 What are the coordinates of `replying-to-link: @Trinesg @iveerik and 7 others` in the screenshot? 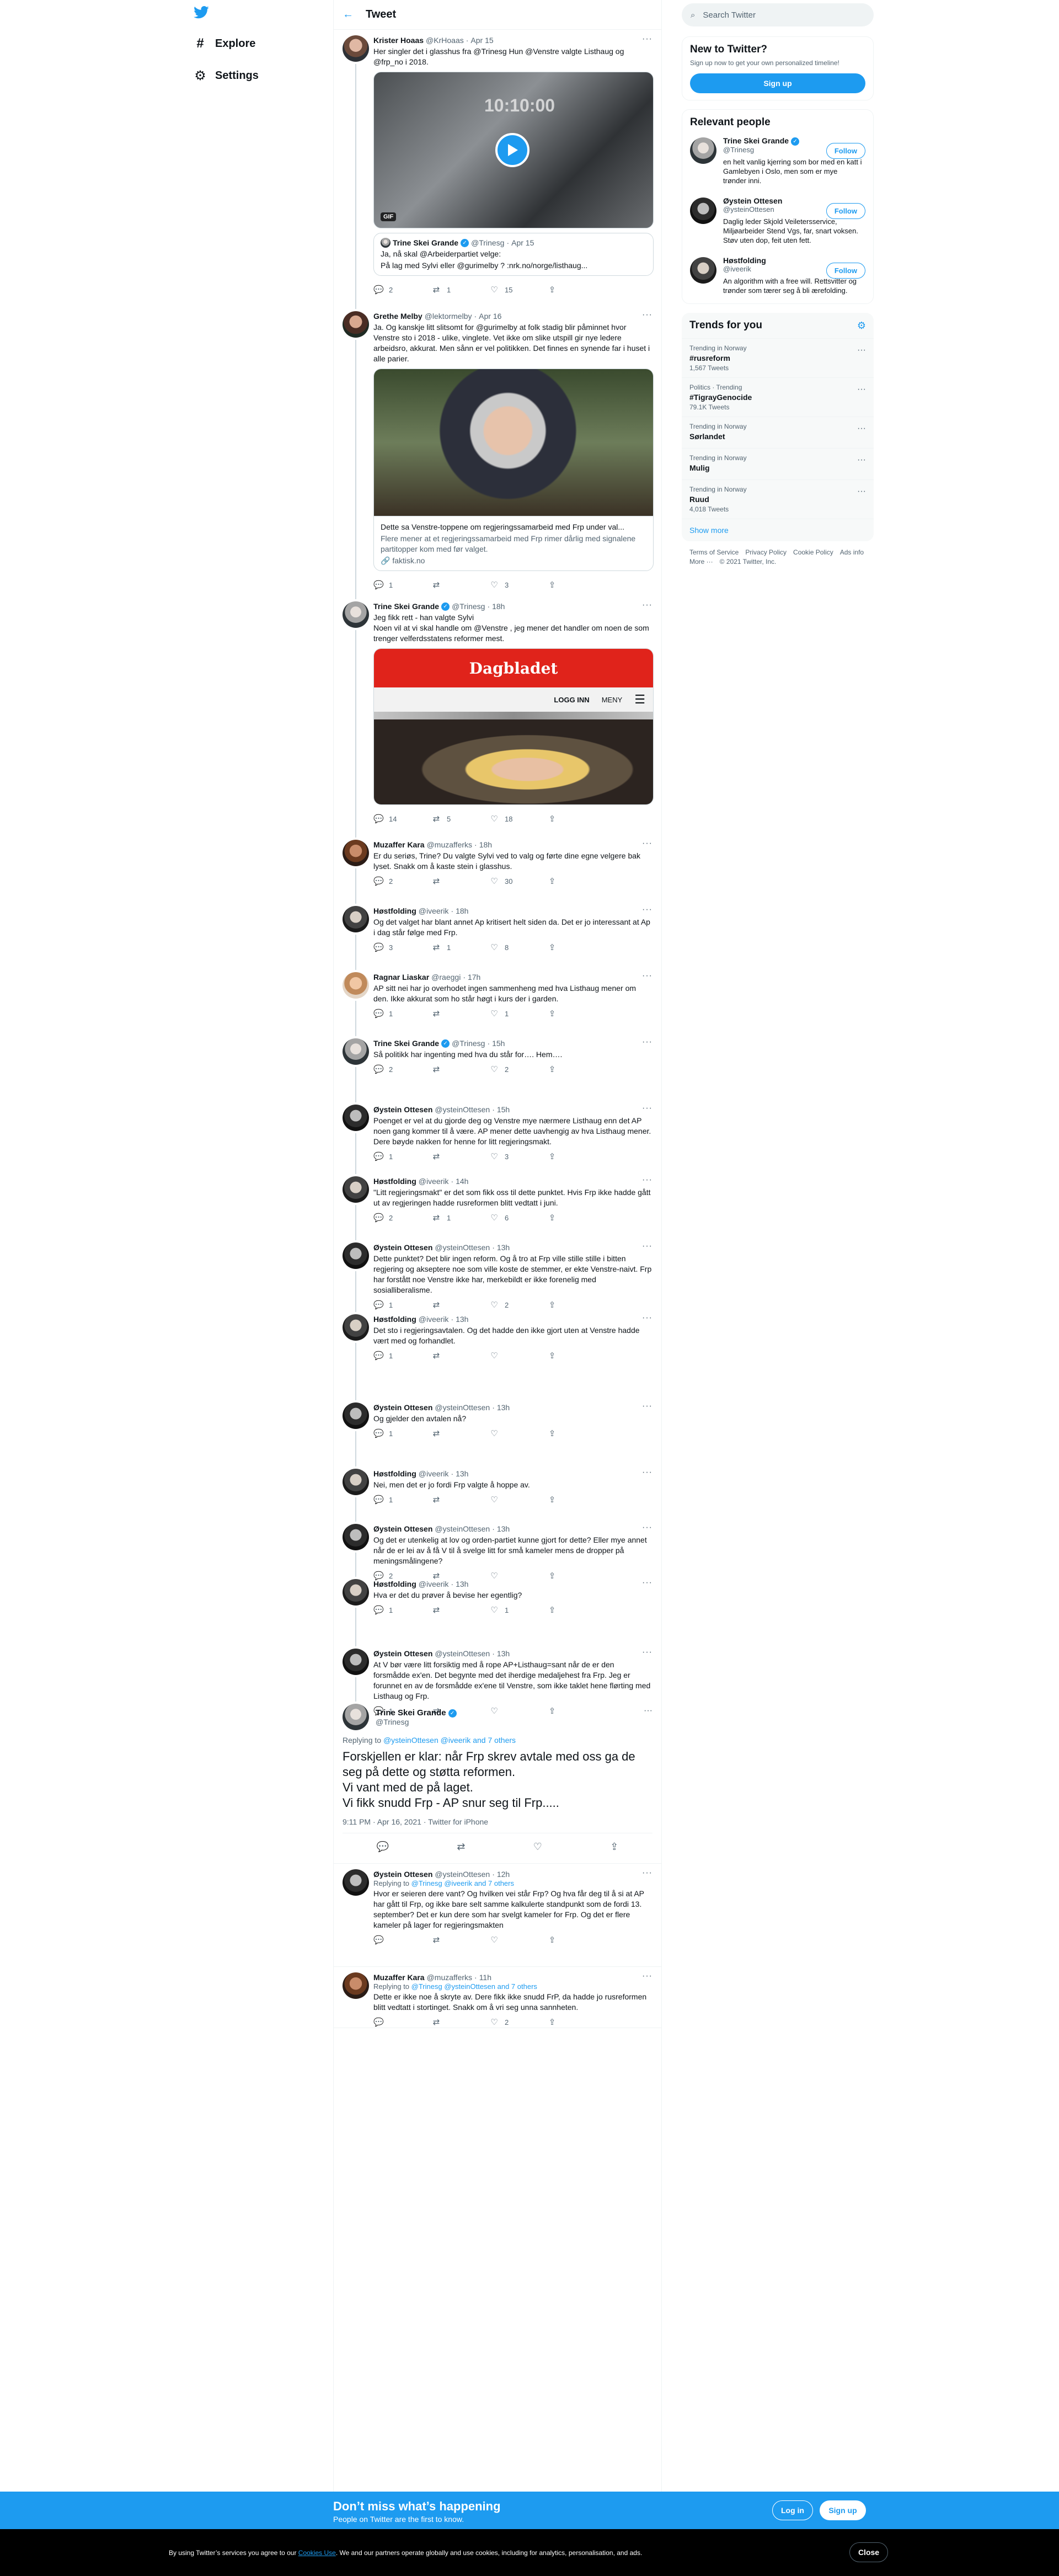 It's located at (462, 1883).